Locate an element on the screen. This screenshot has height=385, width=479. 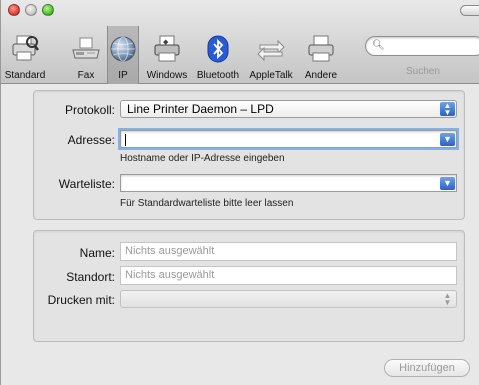
tab-appletalk: AppleTalk is located at coordinates (271, 55).